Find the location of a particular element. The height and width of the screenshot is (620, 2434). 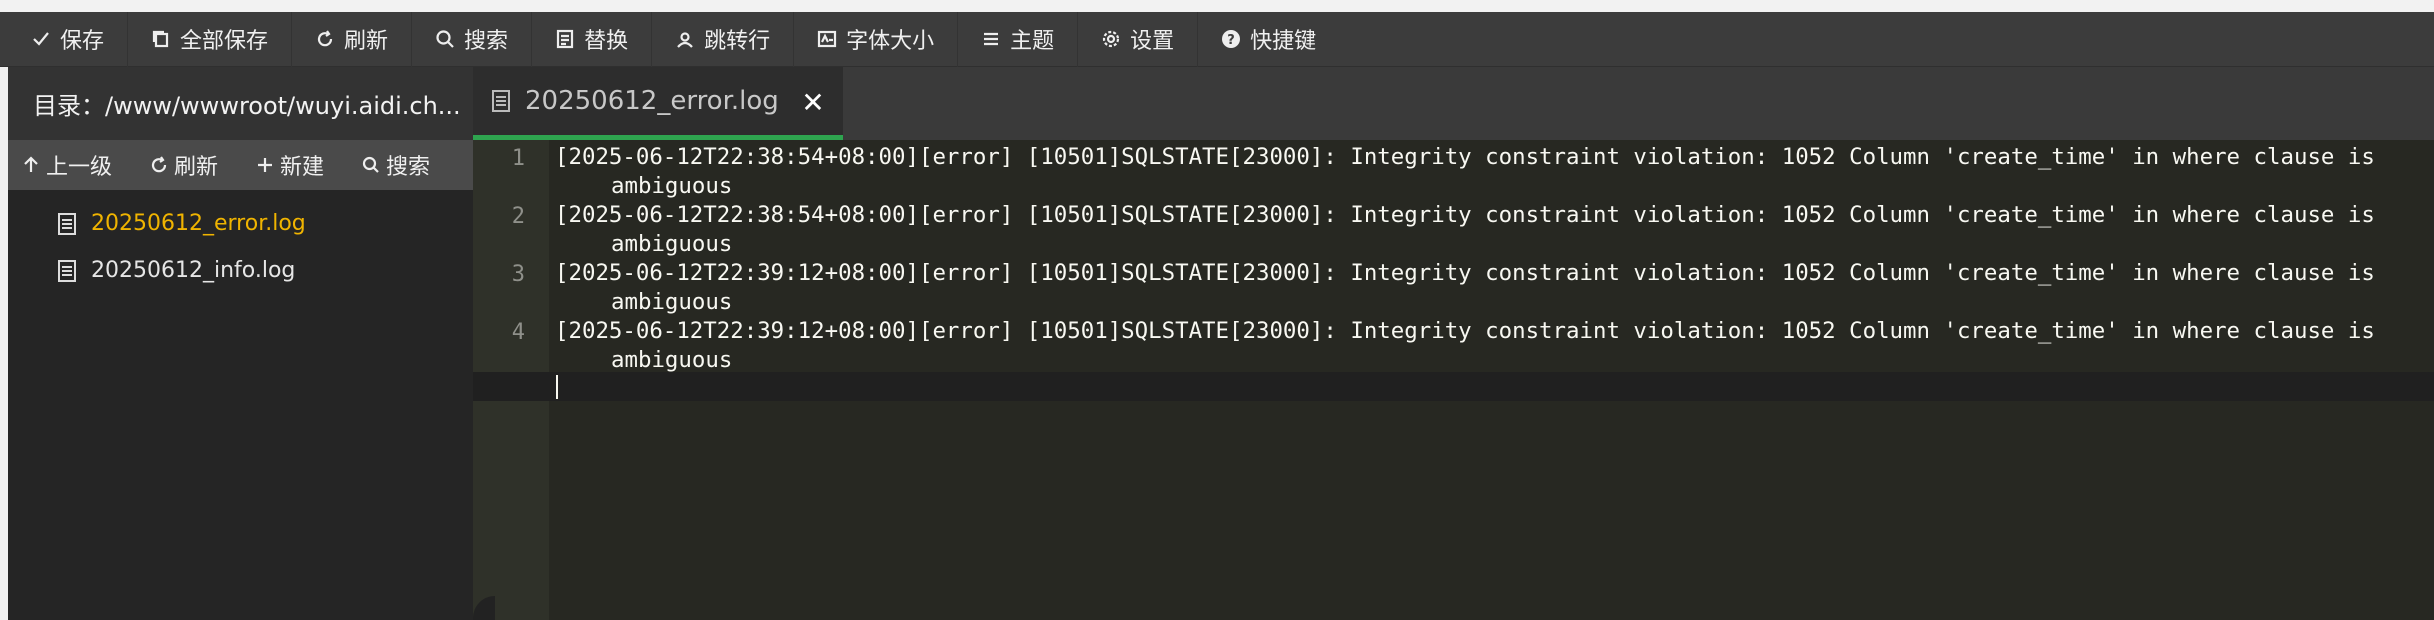

goto-line-button: 跳转行 is located at coordinates (723, 39).